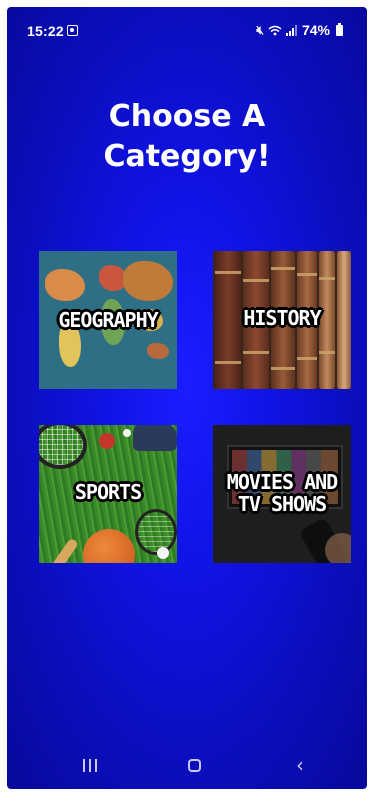 This screenshot has height=796, width=374. I want to click on signal-icon, so click(291, 30).